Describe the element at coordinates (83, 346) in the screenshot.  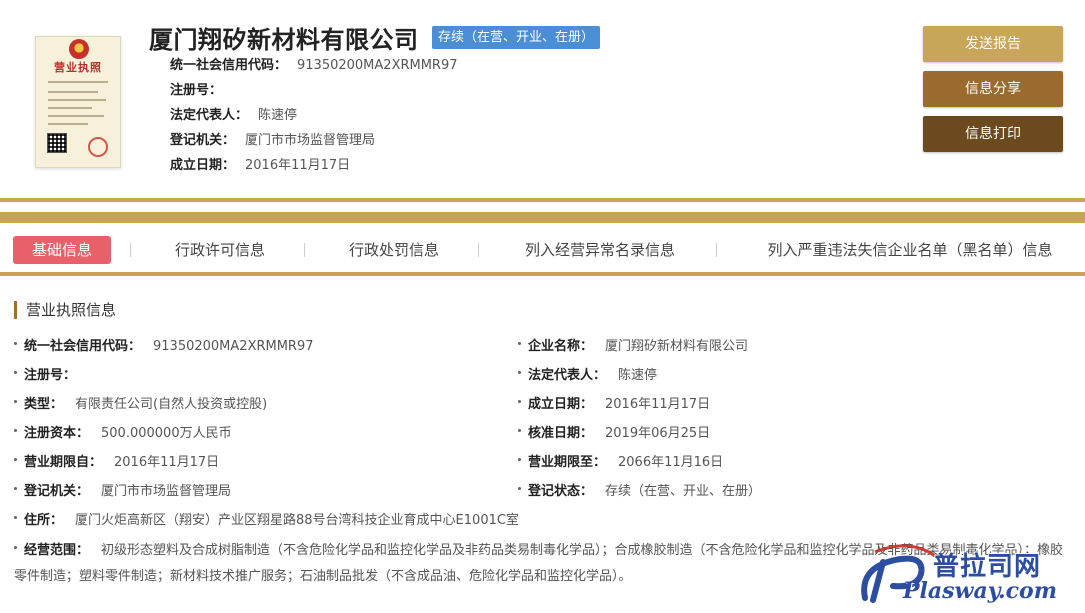
I see `field-label: 统一社会信用代码：` at that location.